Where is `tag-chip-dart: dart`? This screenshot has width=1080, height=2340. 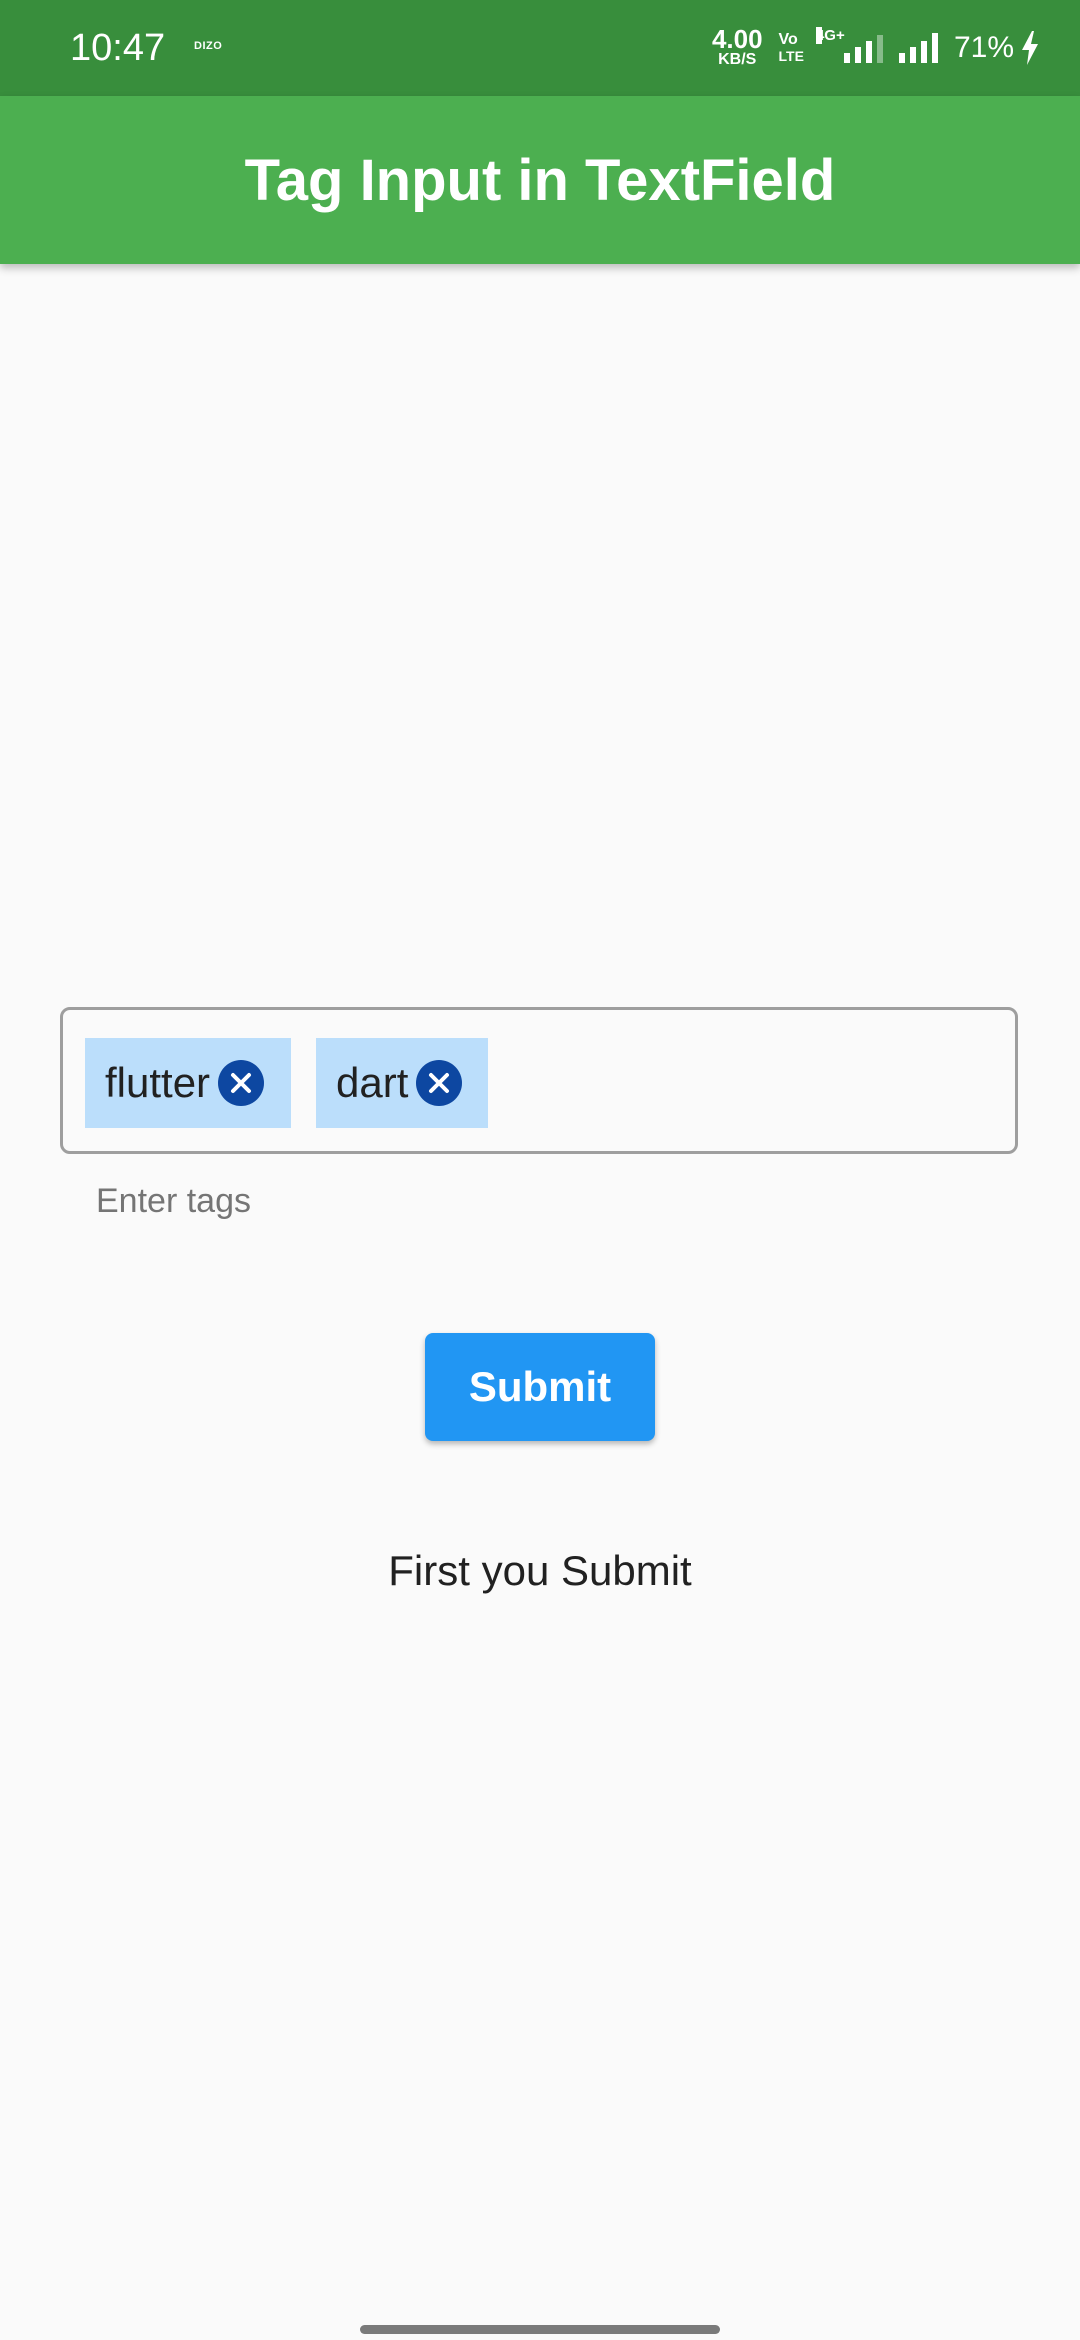
tag-chip-dart: dart is located at coordinates (402, 1083).